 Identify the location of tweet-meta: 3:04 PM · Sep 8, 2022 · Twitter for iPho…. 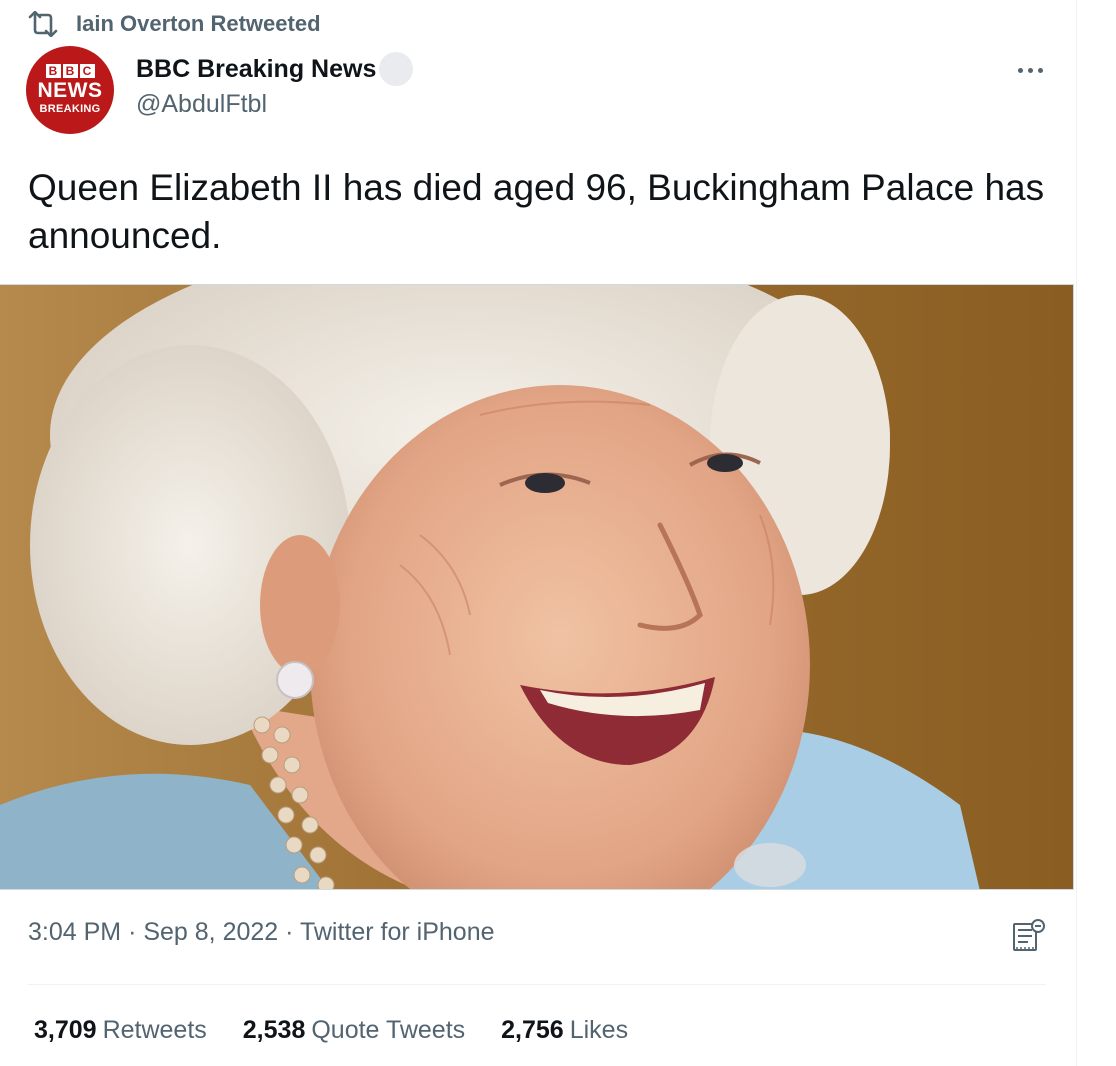
(261, 932).